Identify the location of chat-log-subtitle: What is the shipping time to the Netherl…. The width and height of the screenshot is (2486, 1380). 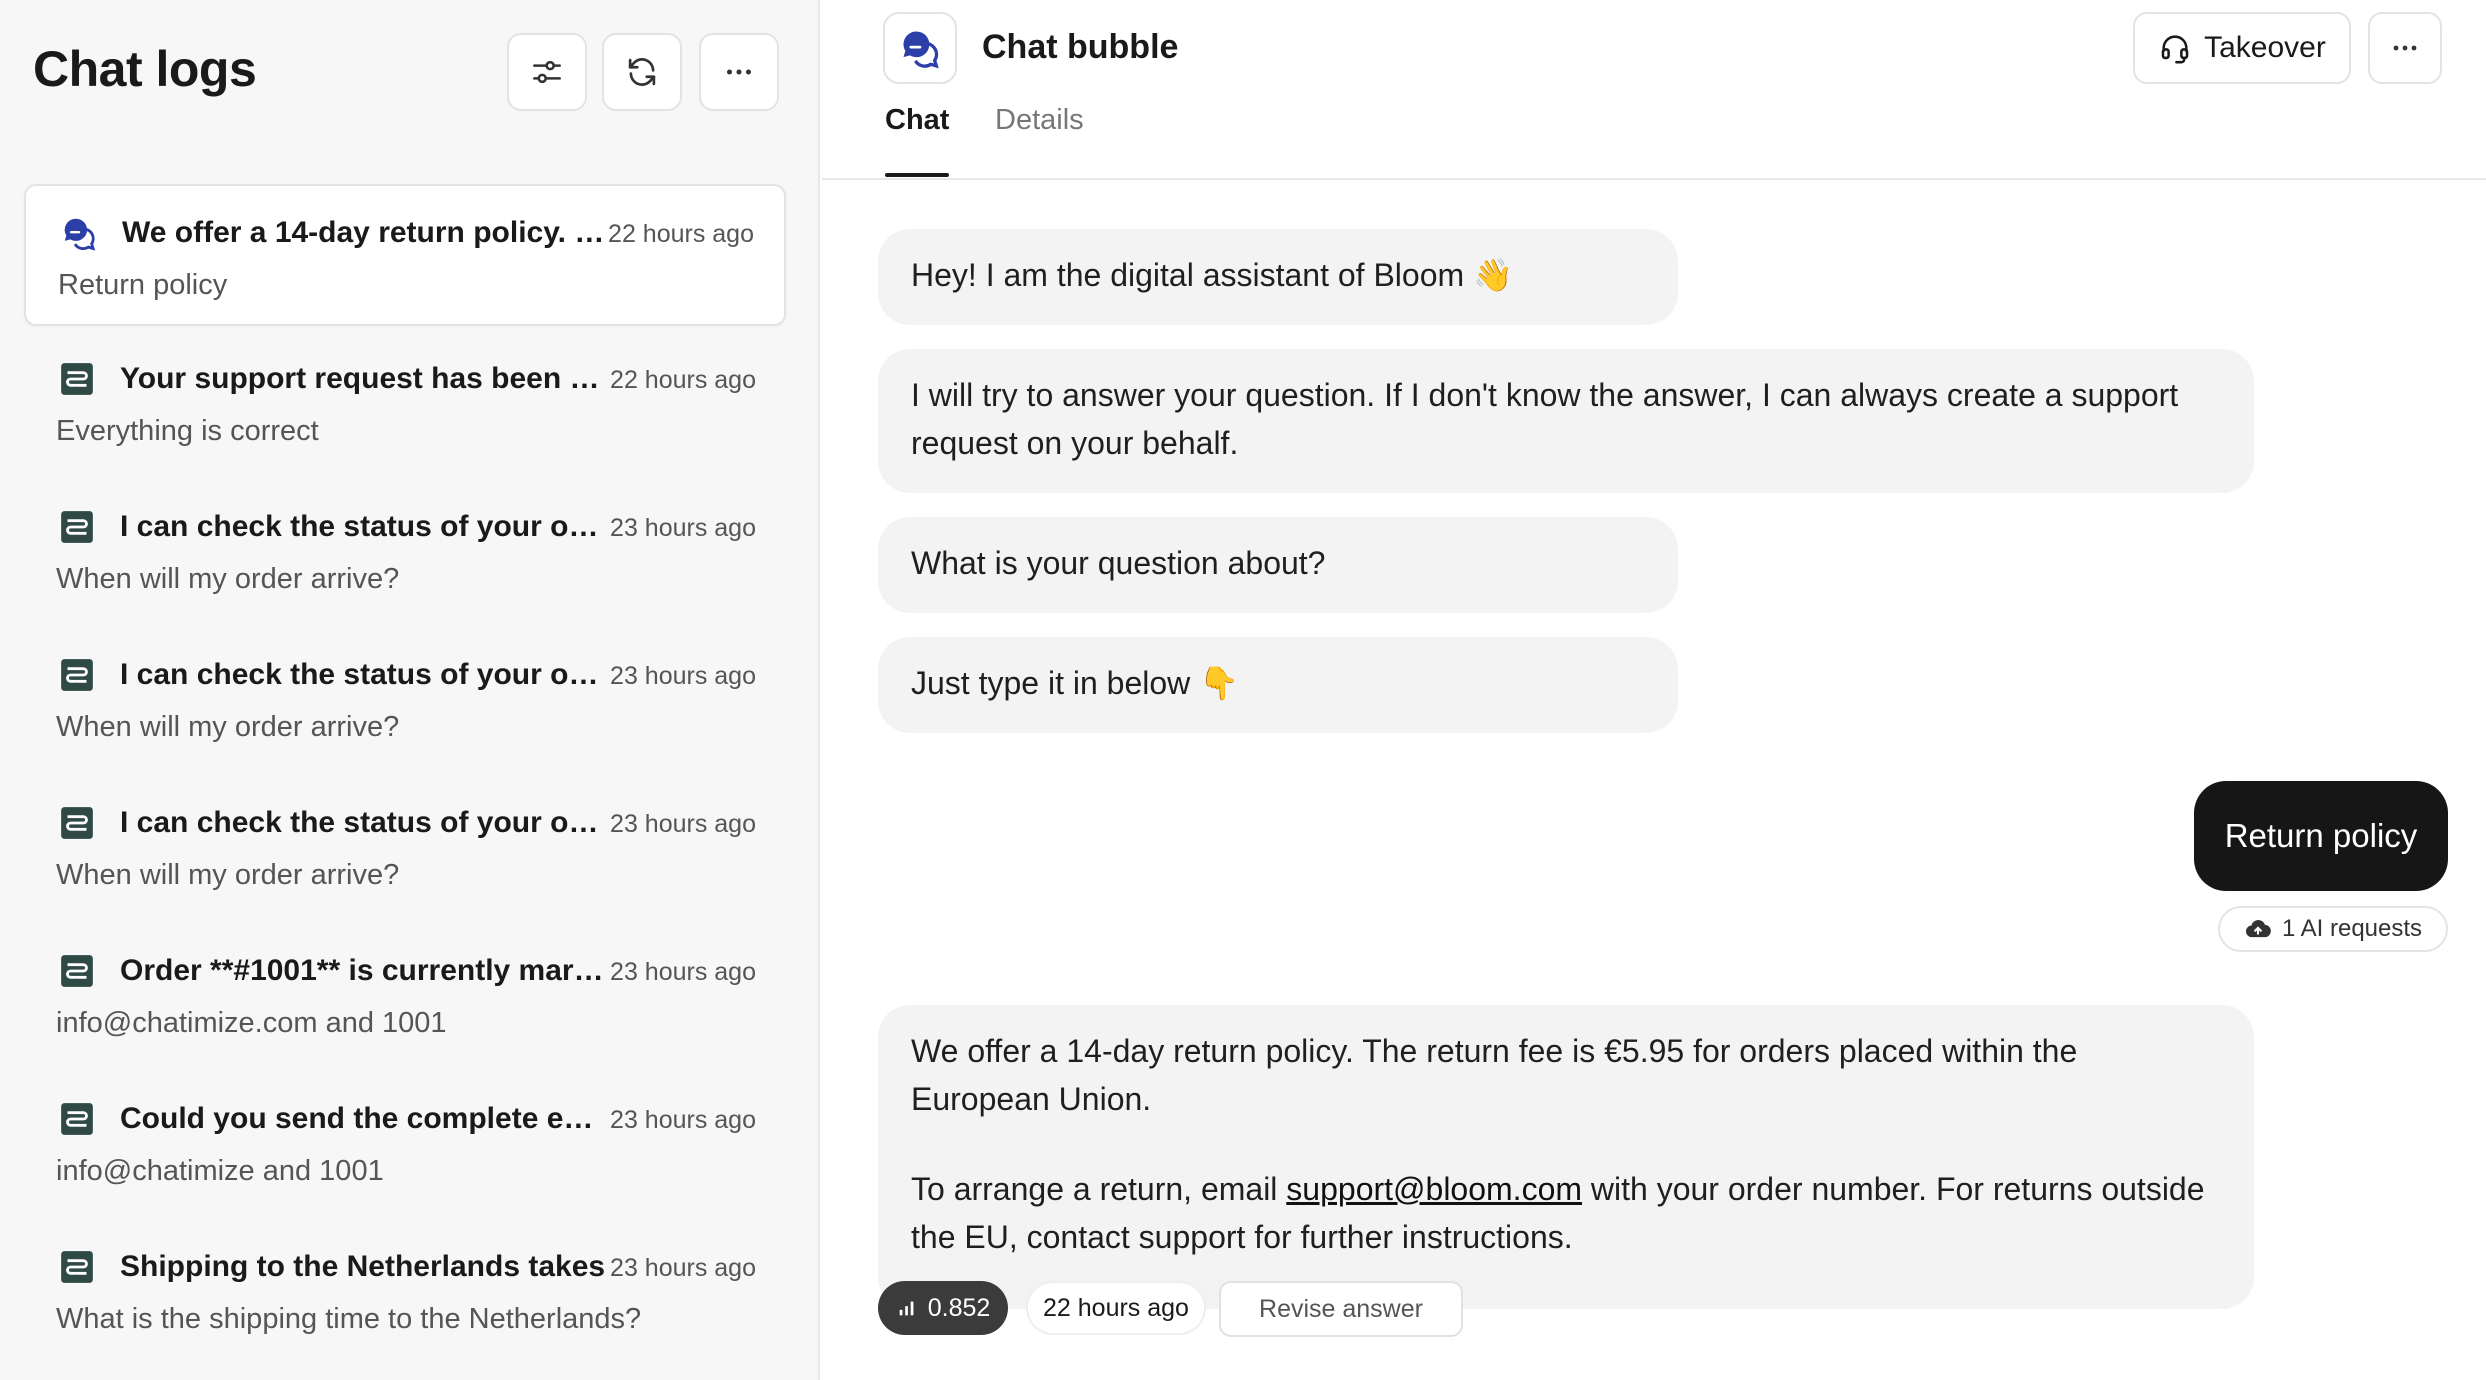
(349, 1319).